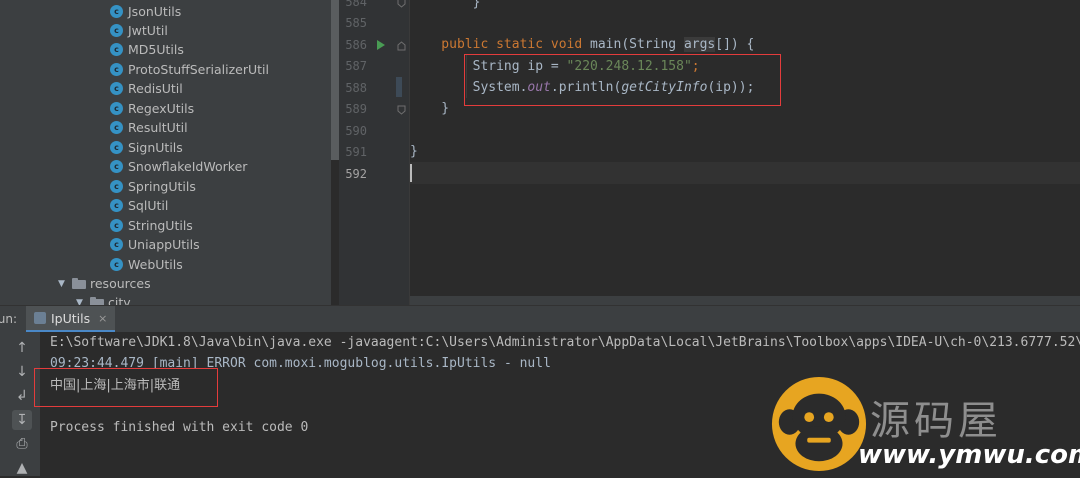 This screenshot has width=1080, height=478. What do you see at coordinates (102, 318) in the screenshot?
I see `close-icon: ×` at bounding box center [102, 318].